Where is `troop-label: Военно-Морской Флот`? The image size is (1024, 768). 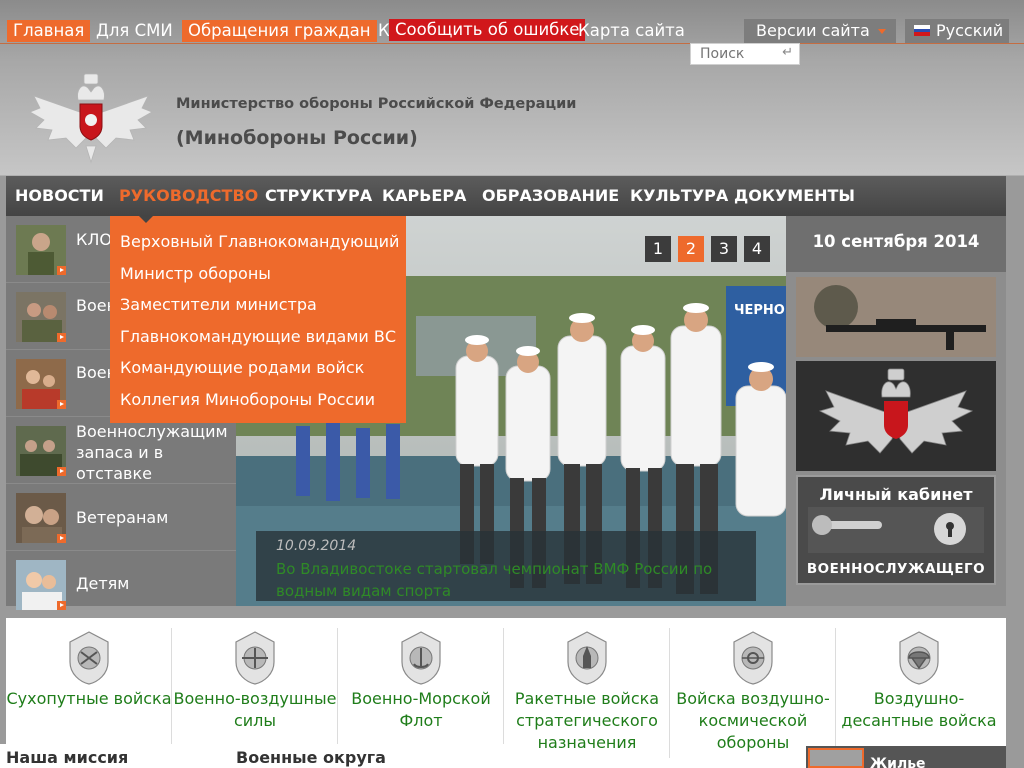
troop-label: Военно-Морской Флот is located at coordinates (421, 709).